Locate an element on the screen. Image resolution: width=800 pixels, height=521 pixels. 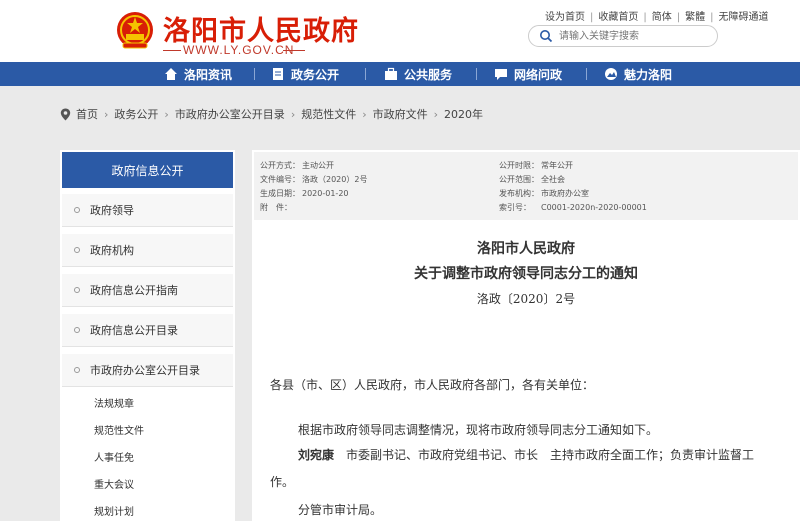
meta-value: C0001-2020n-2020-00001 is located at coordinates (594, 207).